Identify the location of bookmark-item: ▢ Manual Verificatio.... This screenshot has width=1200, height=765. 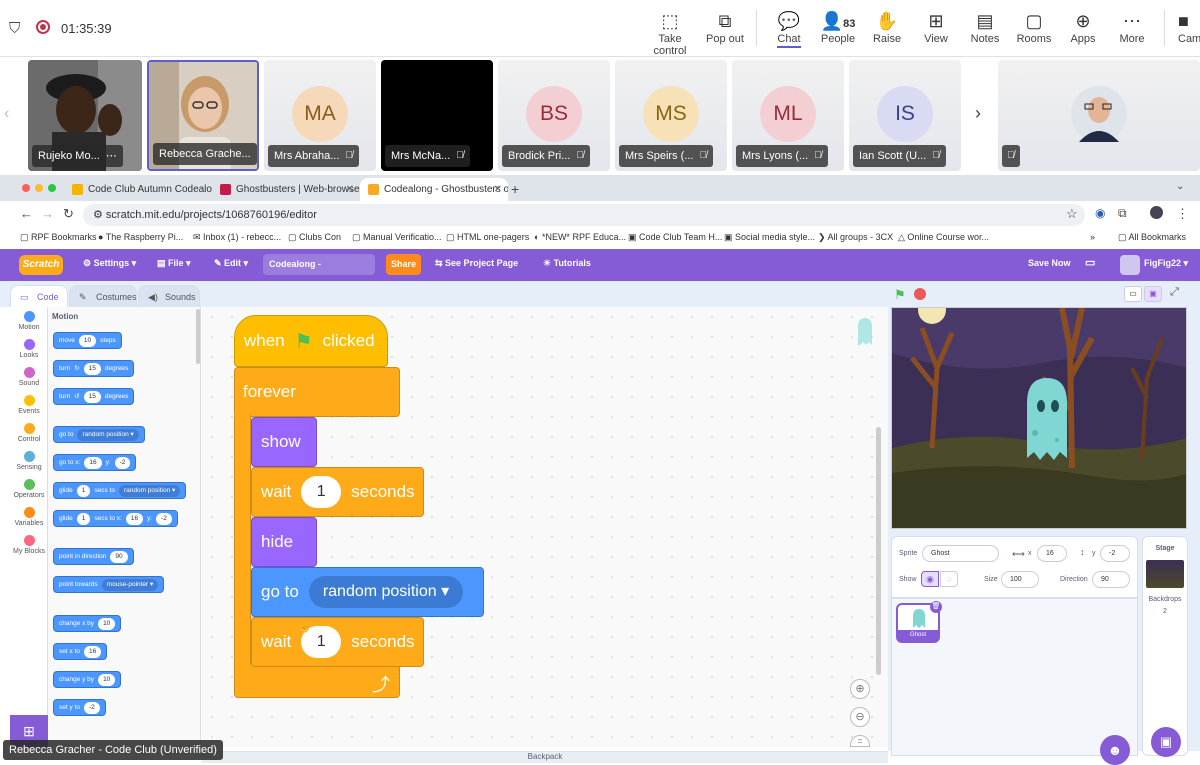
(397, 237).